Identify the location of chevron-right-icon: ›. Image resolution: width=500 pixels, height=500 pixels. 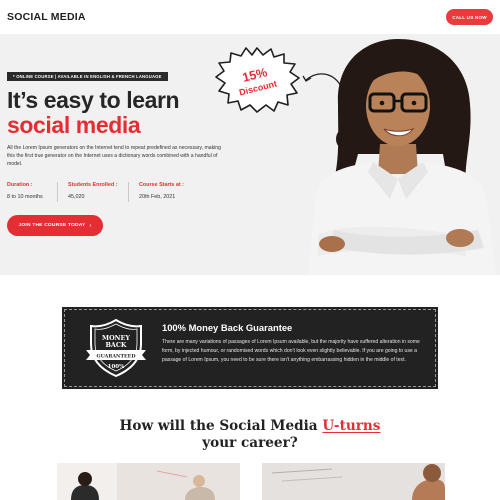
(90, 225).